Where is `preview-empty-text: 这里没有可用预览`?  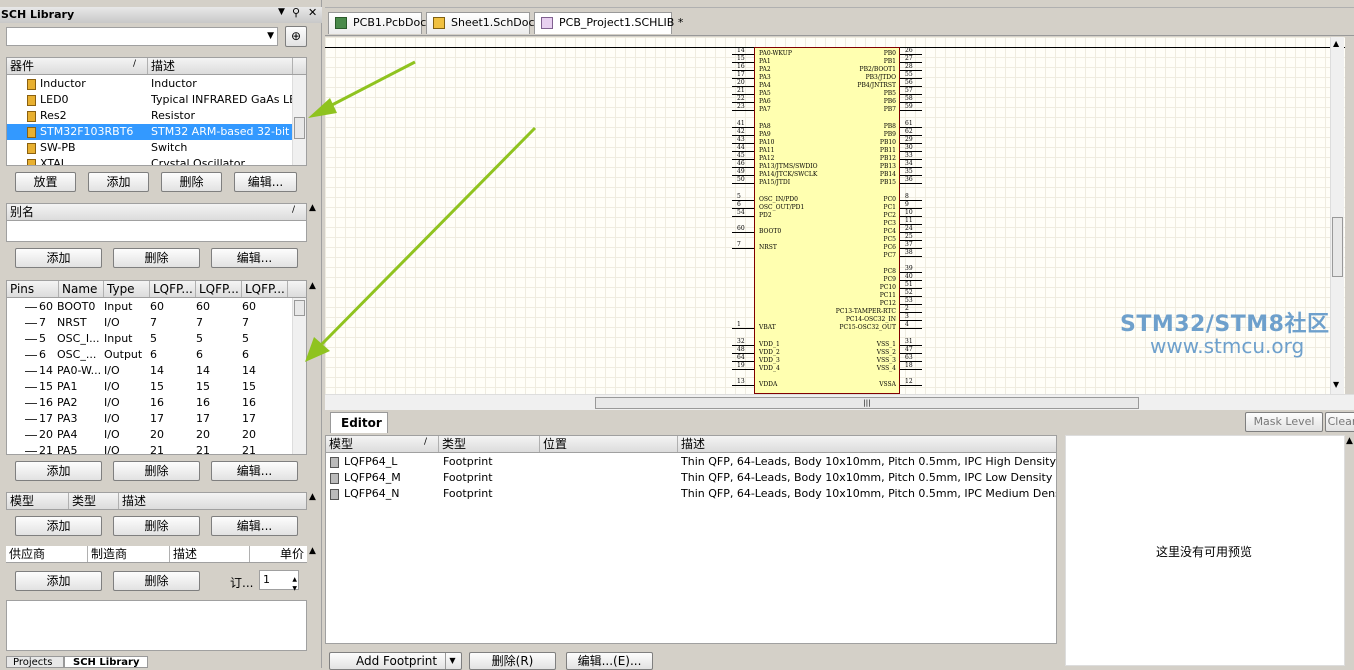
preview-empty-text: 这里没有可用预览 is located at coordinates (1204, 552).